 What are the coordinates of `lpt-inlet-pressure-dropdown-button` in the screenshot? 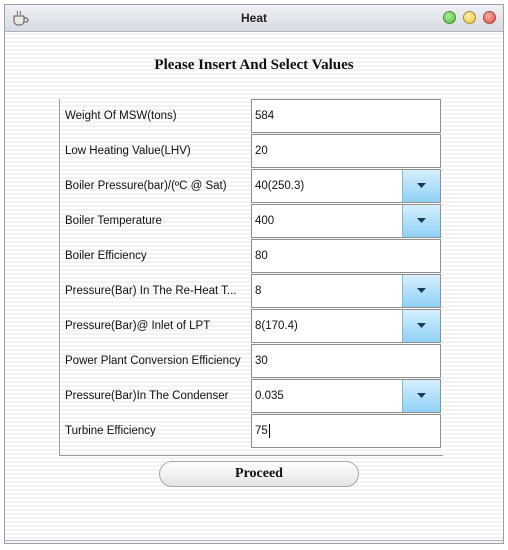 It's located at (421, 326).